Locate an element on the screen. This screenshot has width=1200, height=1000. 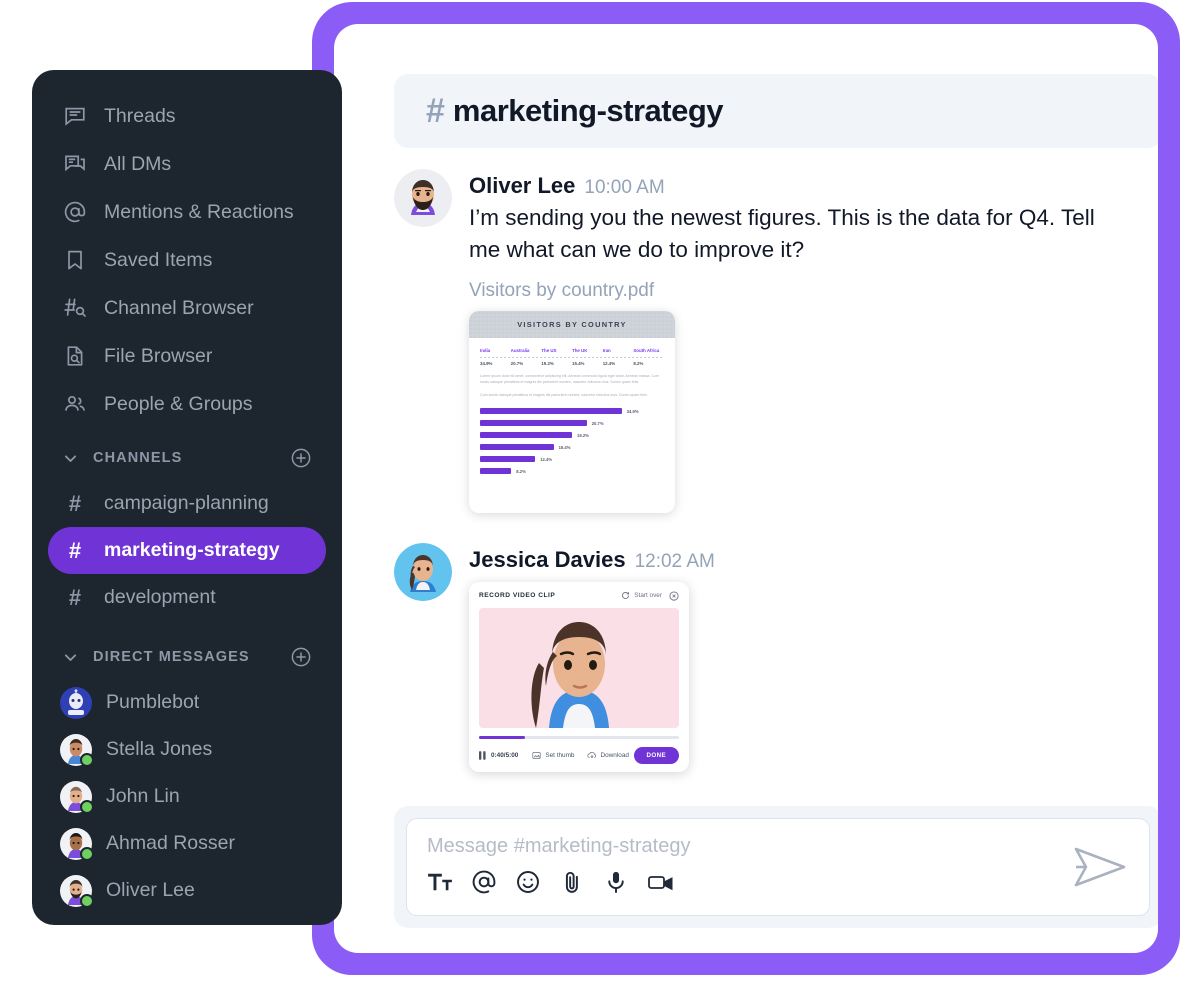
sidebar-item-label: Saved Items is located at coordinates (158, 259).